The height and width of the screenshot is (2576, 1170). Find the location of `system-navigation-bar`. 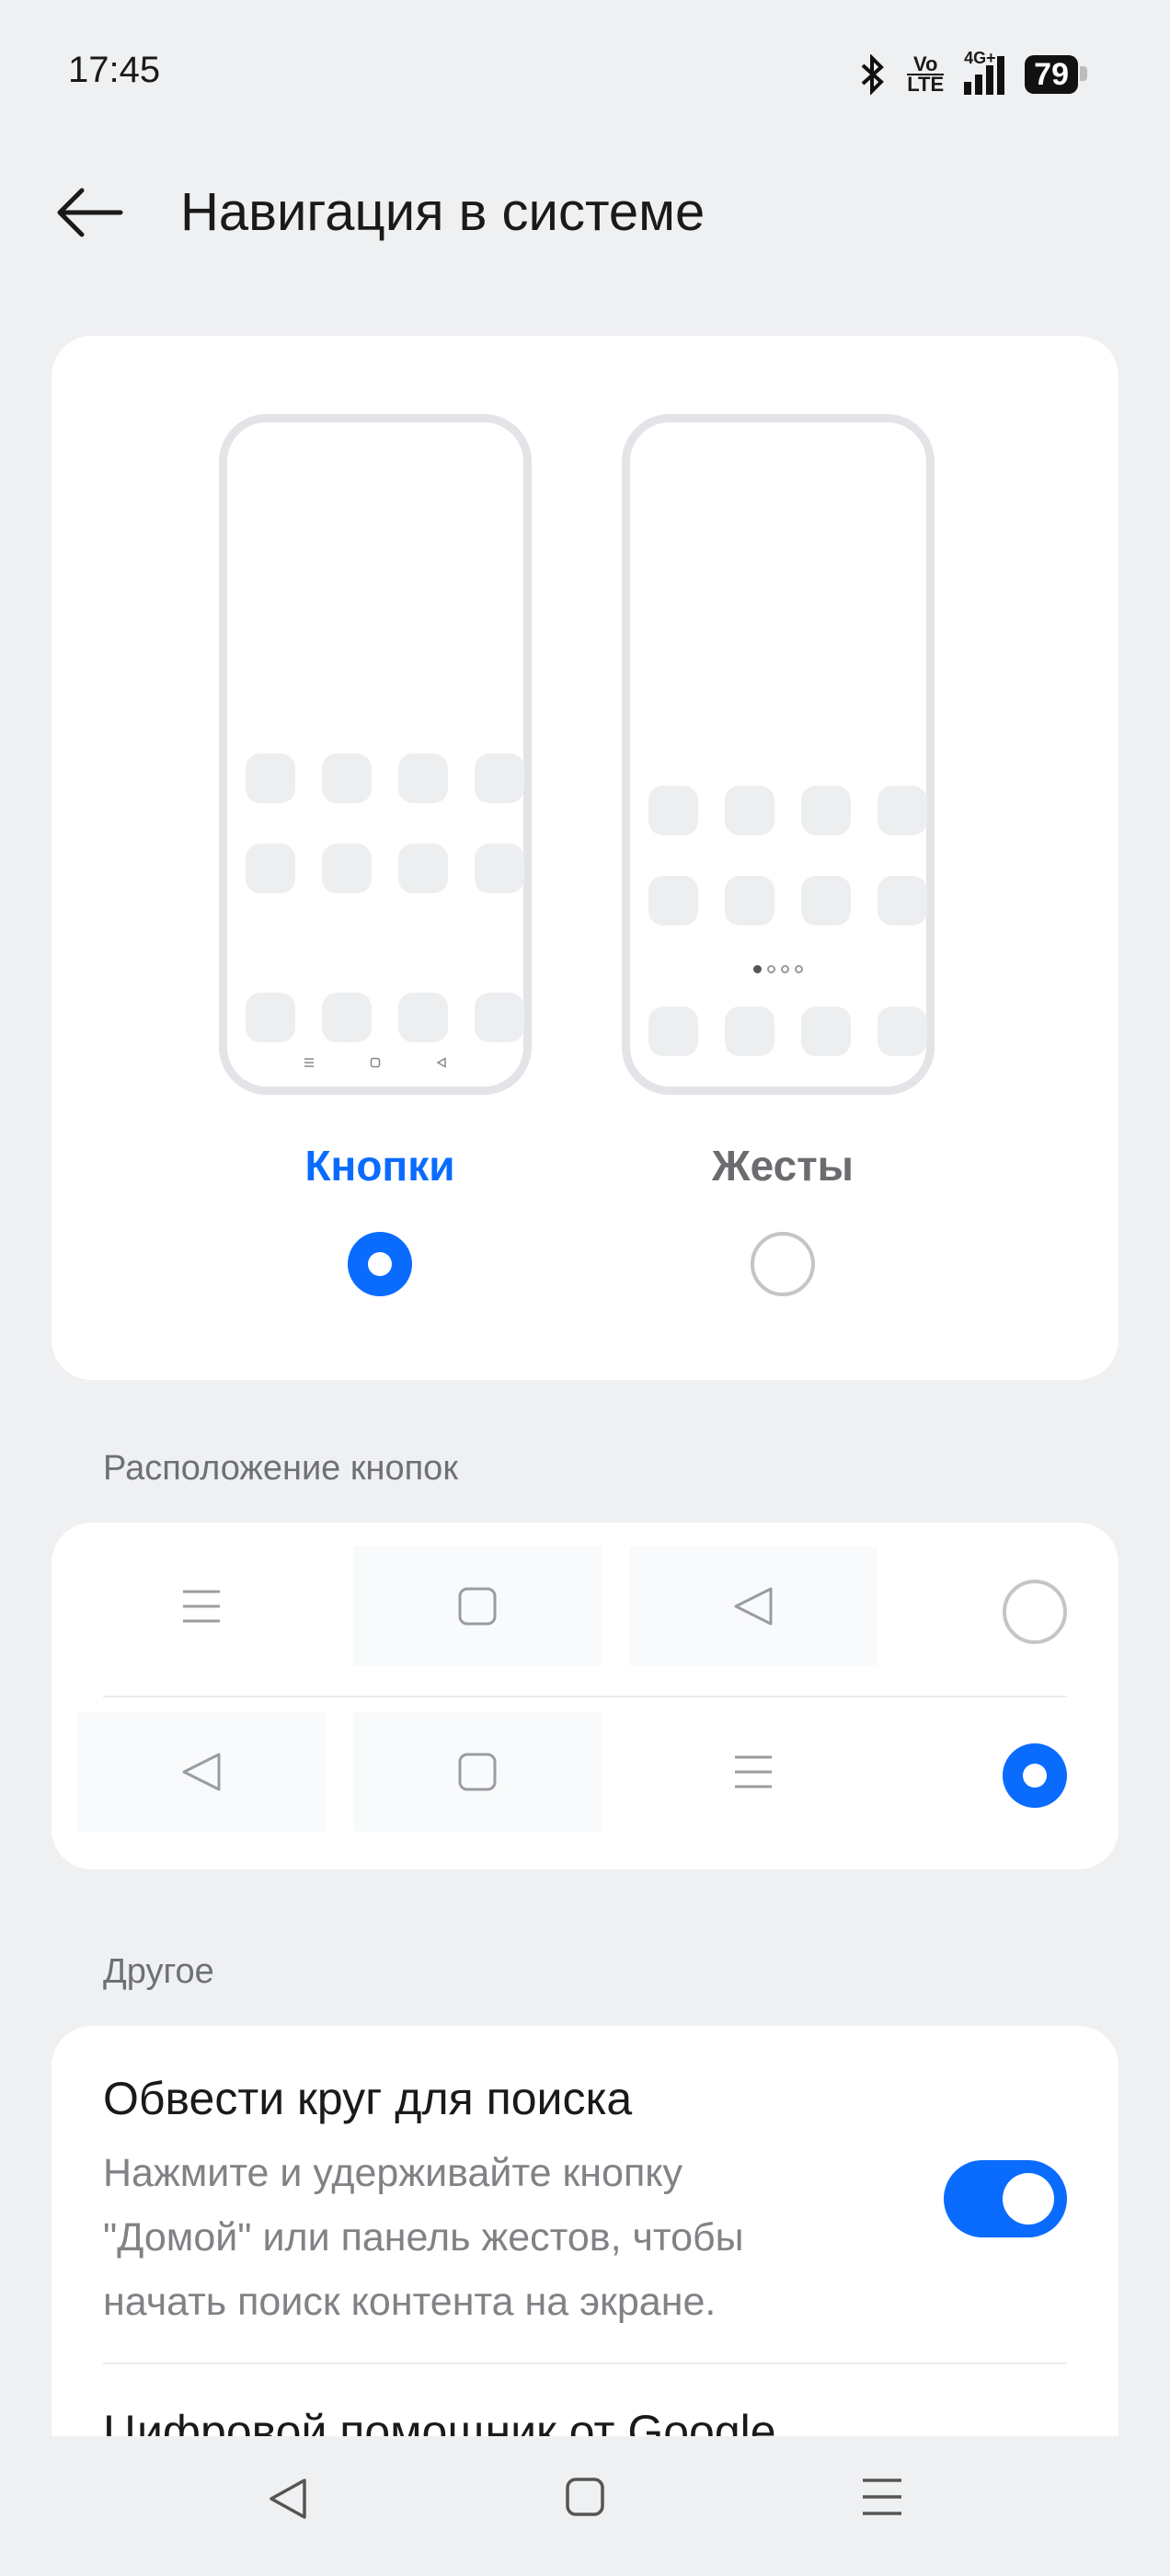

system-navigation-bar is located at coordinates (585, 2506).